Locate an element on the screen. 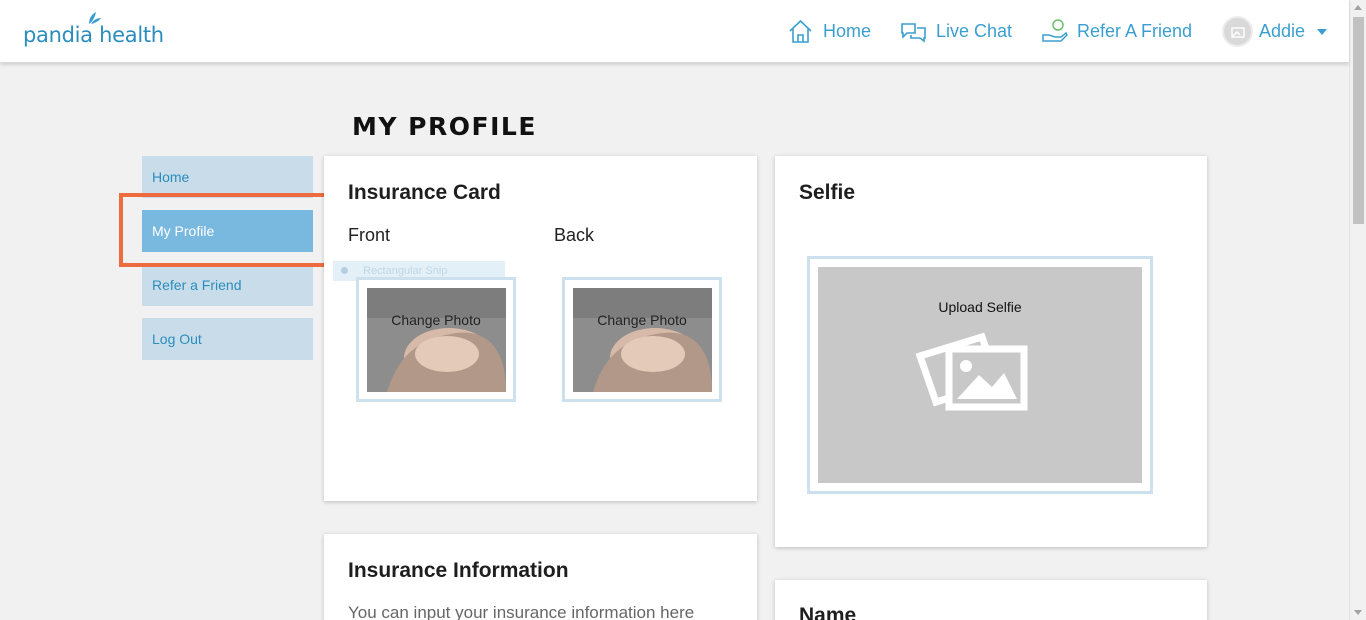 Image resolution: width=1366 pixels, height=620 pixels. scroll-down-arrow-icon is located at coordinates (1358, 612).